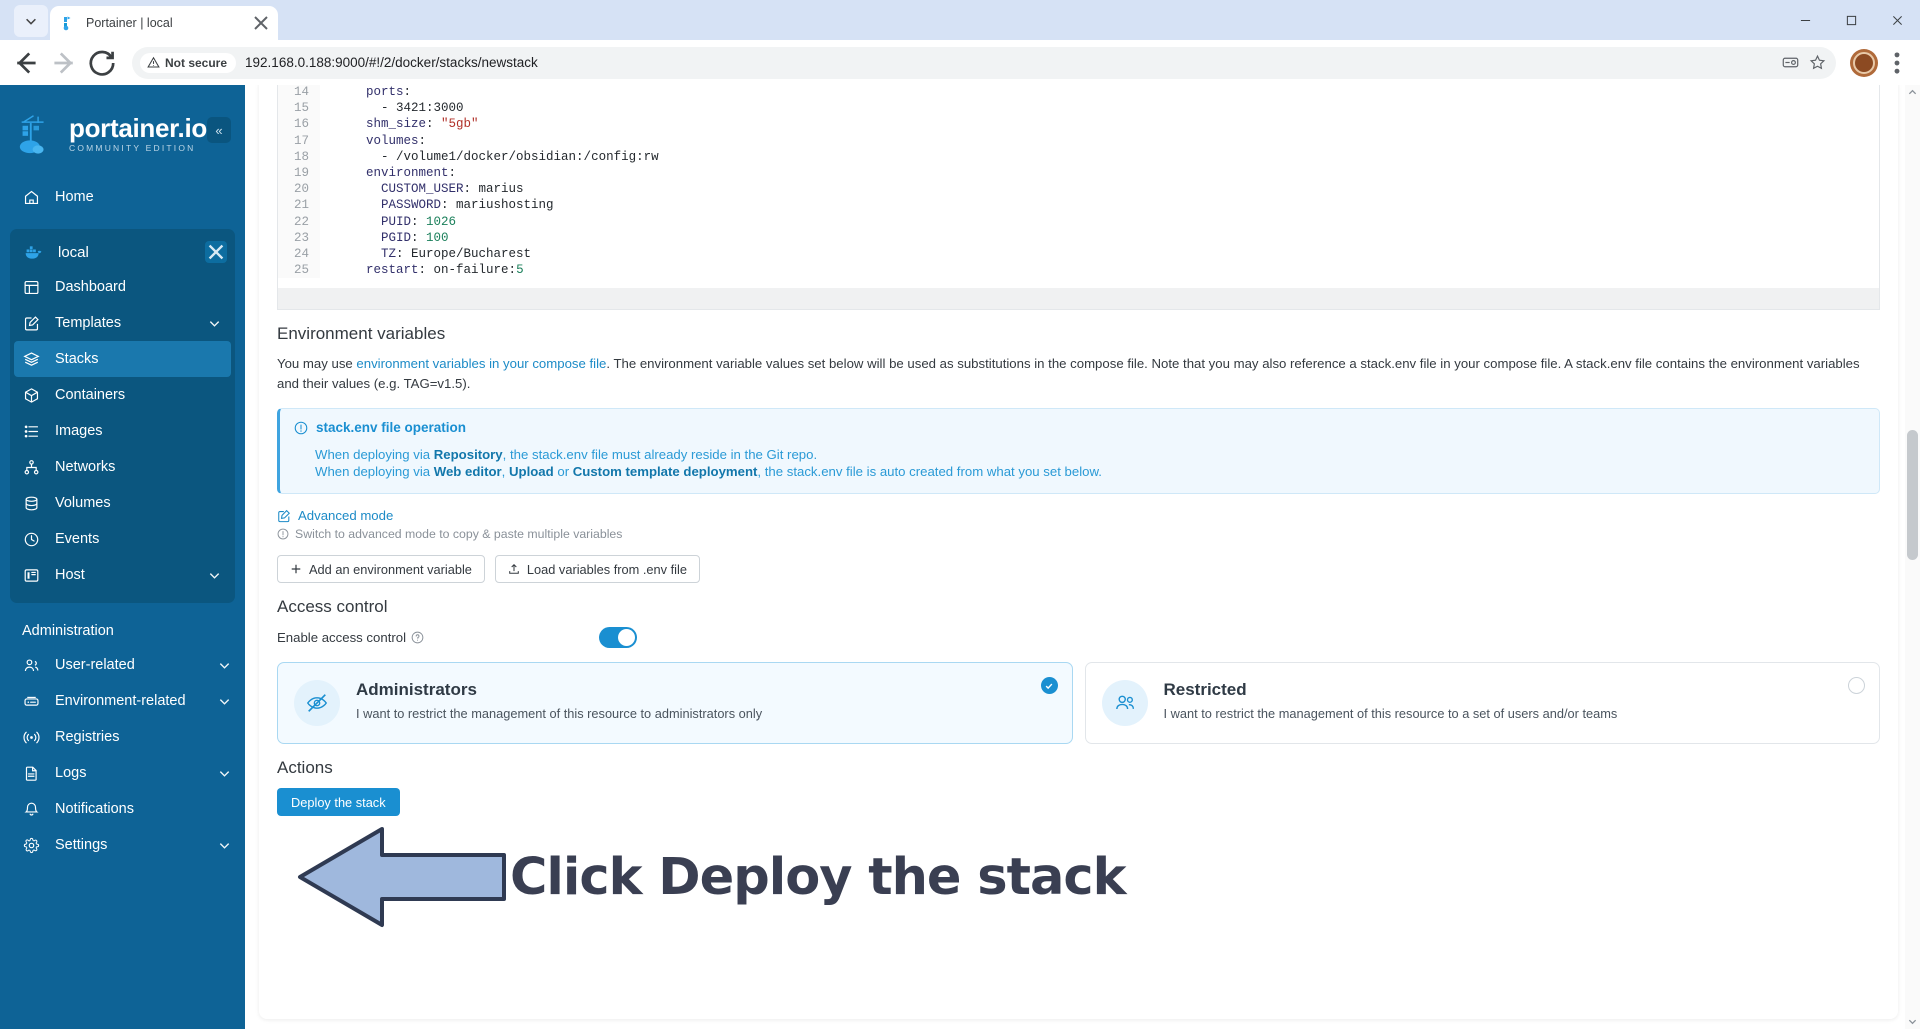 The height and width of the screenshot is (1029, 1920). What do you see at coordinates (317, 363) in the screenshot?
I see `desc-pre: You may use` at bounding box center [317, 363].